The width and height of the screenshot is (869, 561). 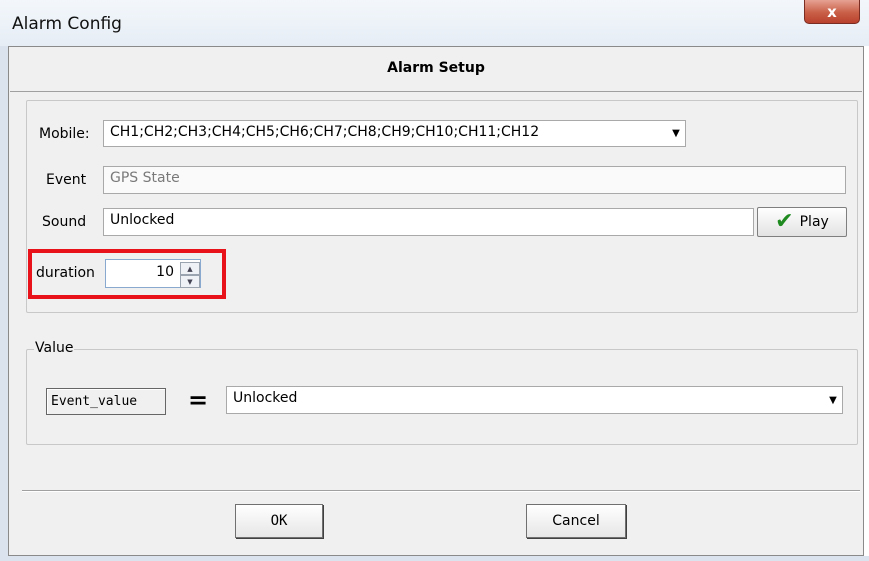 I want to click on window-frame-left, so click(x=4, y=303).